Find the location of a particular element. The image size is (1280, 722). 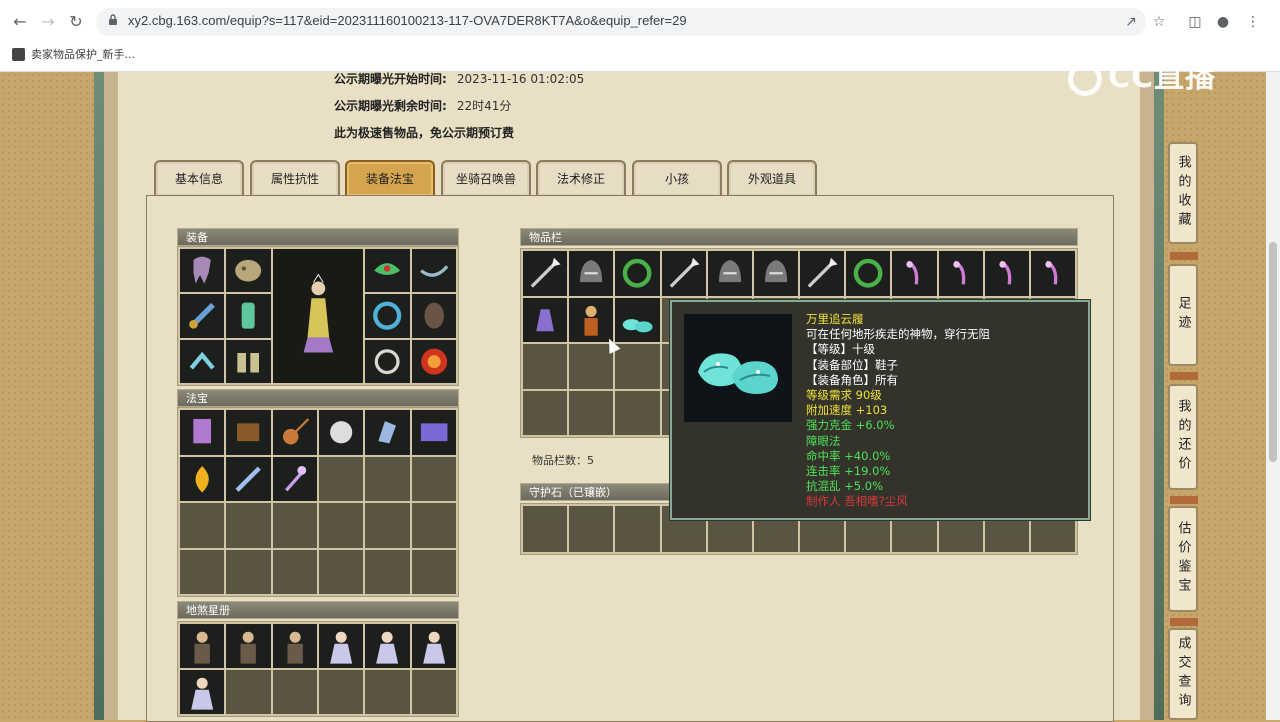

forward-icon: → is located at coordinates (48, 22).